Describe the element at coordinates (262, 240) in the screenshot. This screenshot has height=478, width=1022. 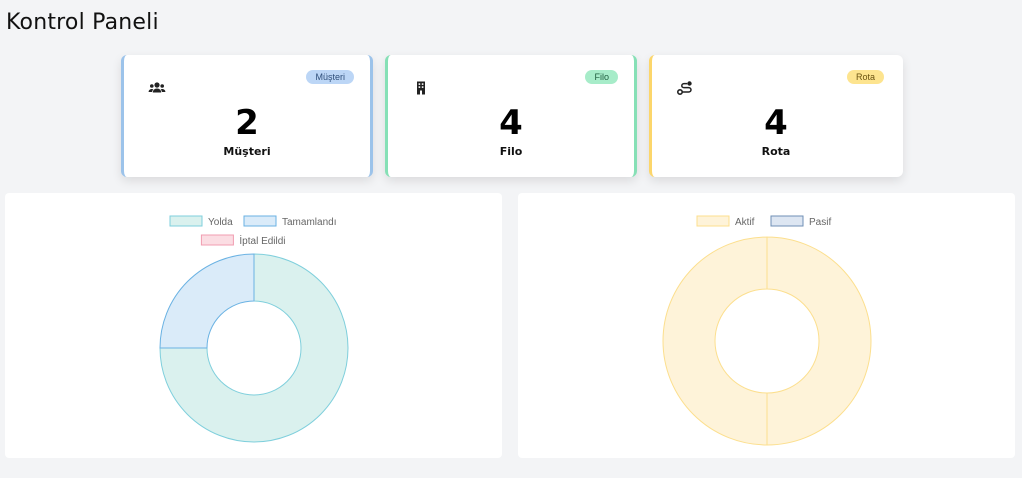
I see `legend-label-iptal-edildi: İptal Edildi` at that location.